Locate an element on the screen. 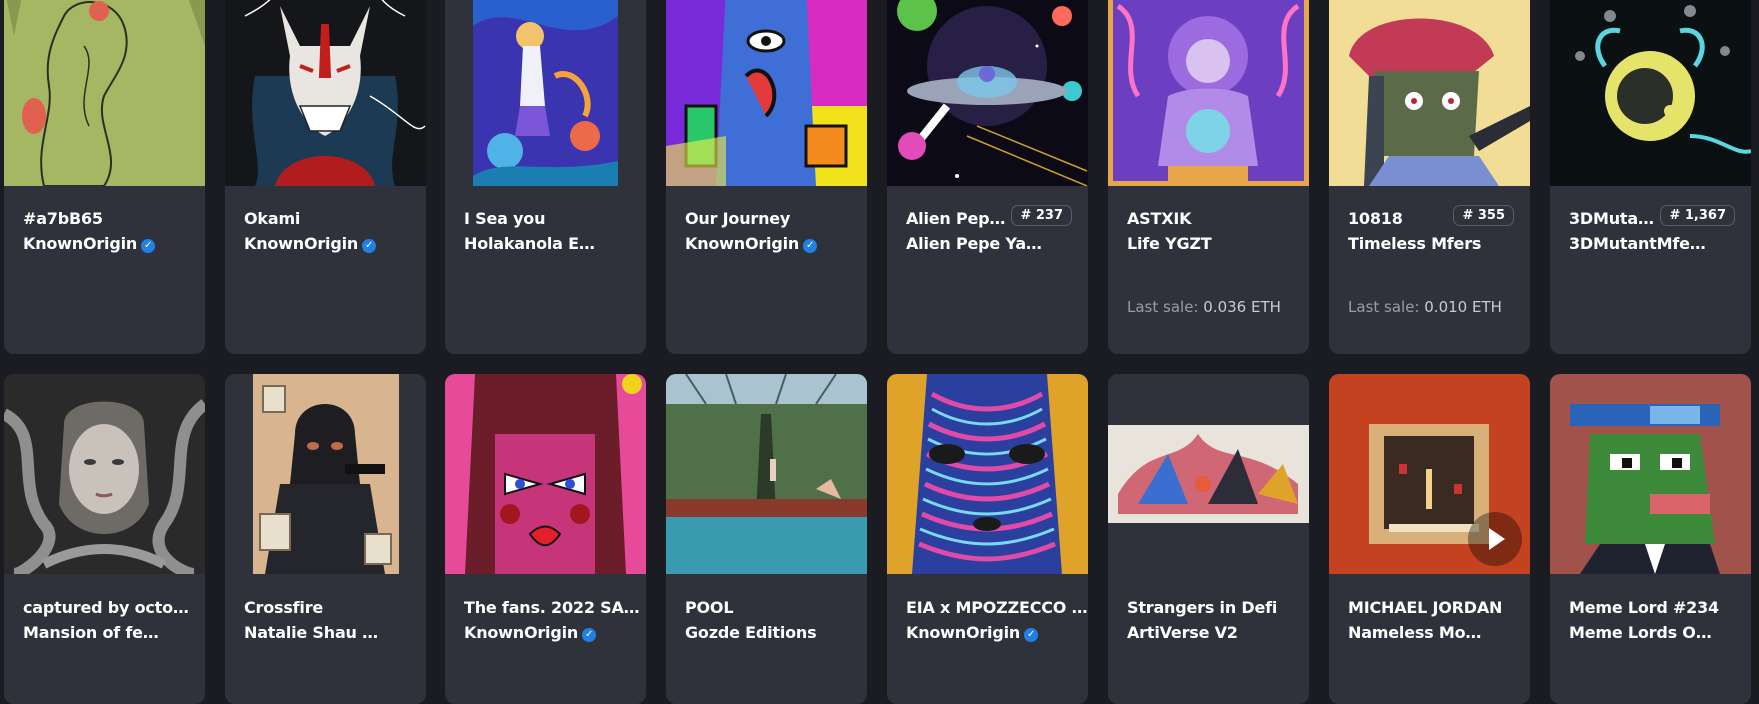  last-sale: Last sale: 0.010 ETH is located at coordinates (1425, 307).